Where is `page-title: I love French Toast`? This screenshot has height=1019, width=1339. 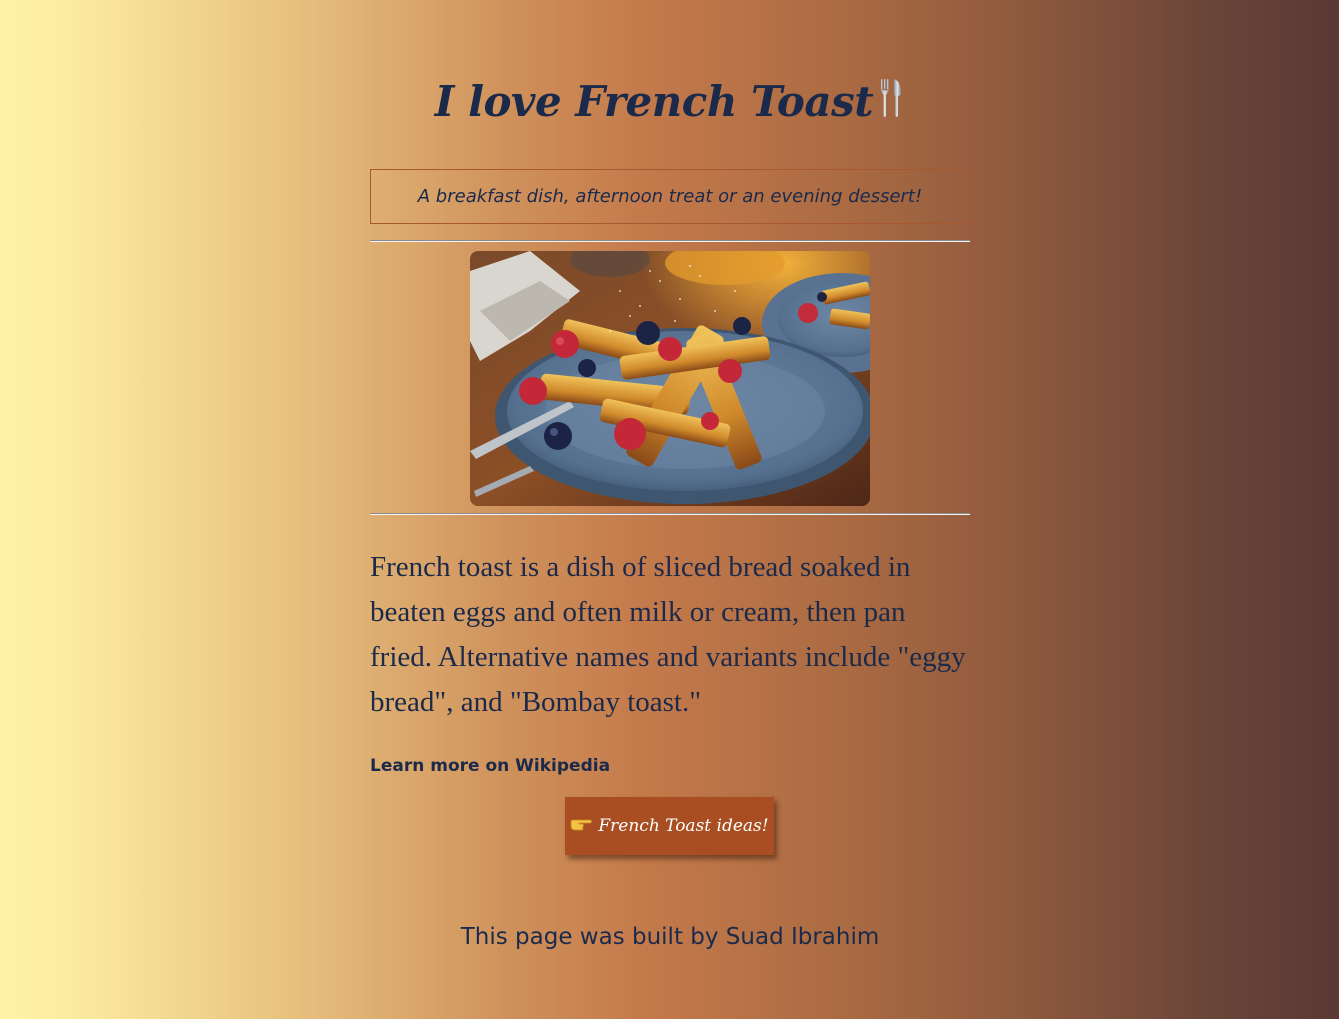 page-title: I love French Toast is located at coordinates (670, 103).